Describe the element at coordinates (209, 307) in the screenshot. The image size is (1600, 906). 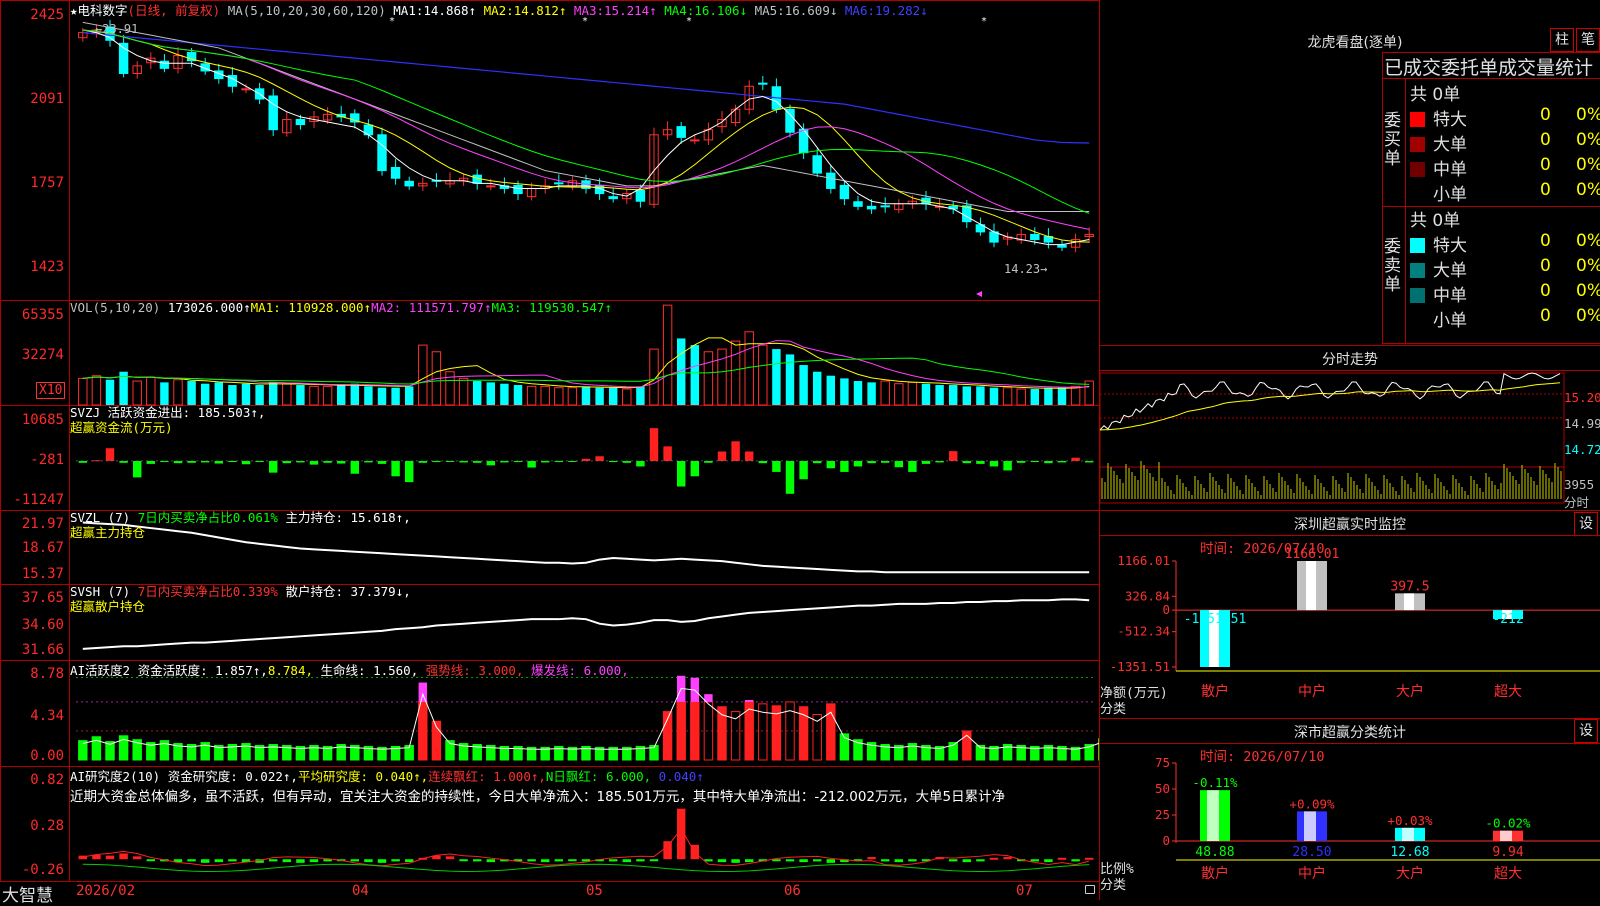
I see `vol-value: 173026.000↑` at that location.